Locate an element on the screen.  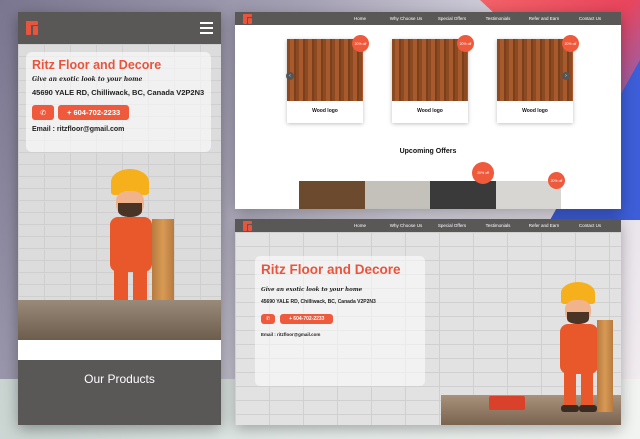
mobile-products-section: Our Products is located at coordinates (119, 392).